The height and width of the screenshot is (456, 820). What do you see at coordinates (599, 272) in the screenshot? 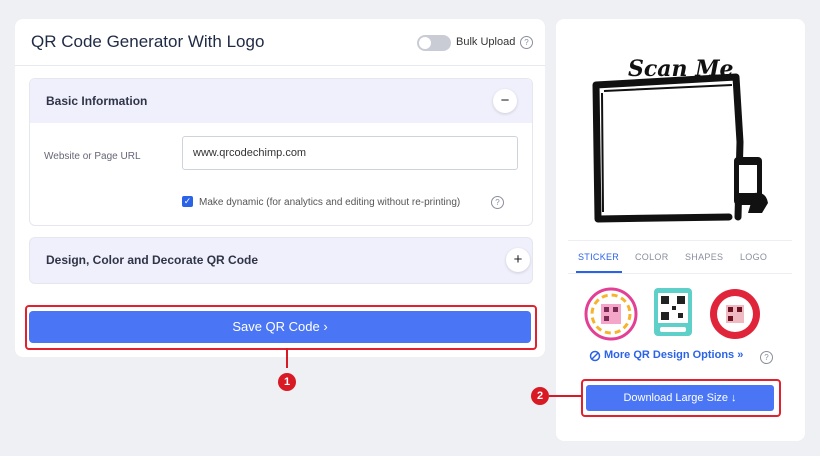
I see `active-tab-indicator` at bounding box center [599, 272].